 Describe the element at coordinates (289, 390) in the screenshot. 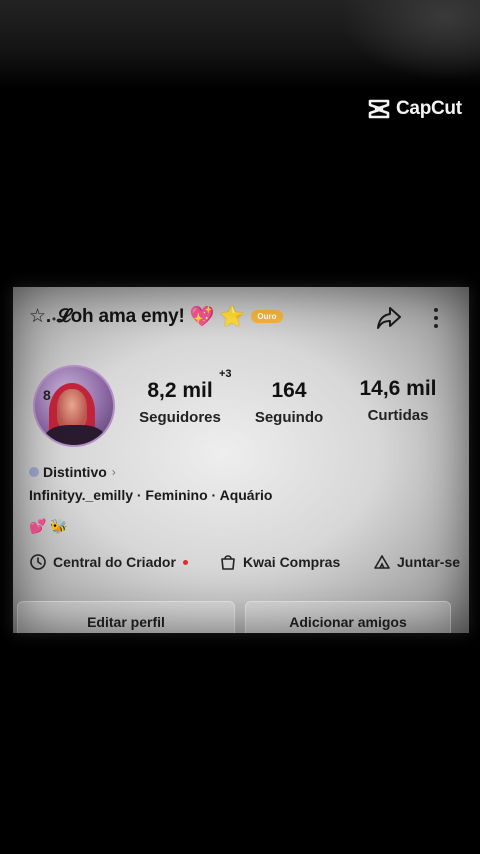

I see `following-count: 164` at that location.